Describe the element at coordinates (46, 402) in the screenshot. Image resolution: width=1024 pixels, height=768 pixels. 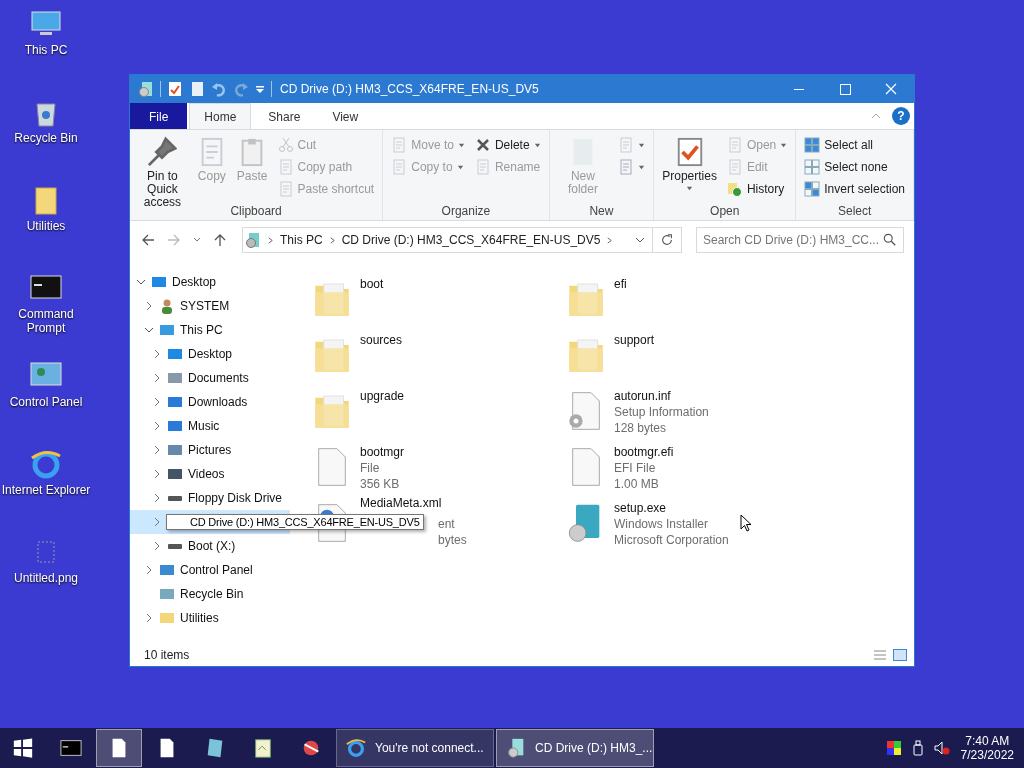
I see `desktop-icon-label: Control Panel` at that location.